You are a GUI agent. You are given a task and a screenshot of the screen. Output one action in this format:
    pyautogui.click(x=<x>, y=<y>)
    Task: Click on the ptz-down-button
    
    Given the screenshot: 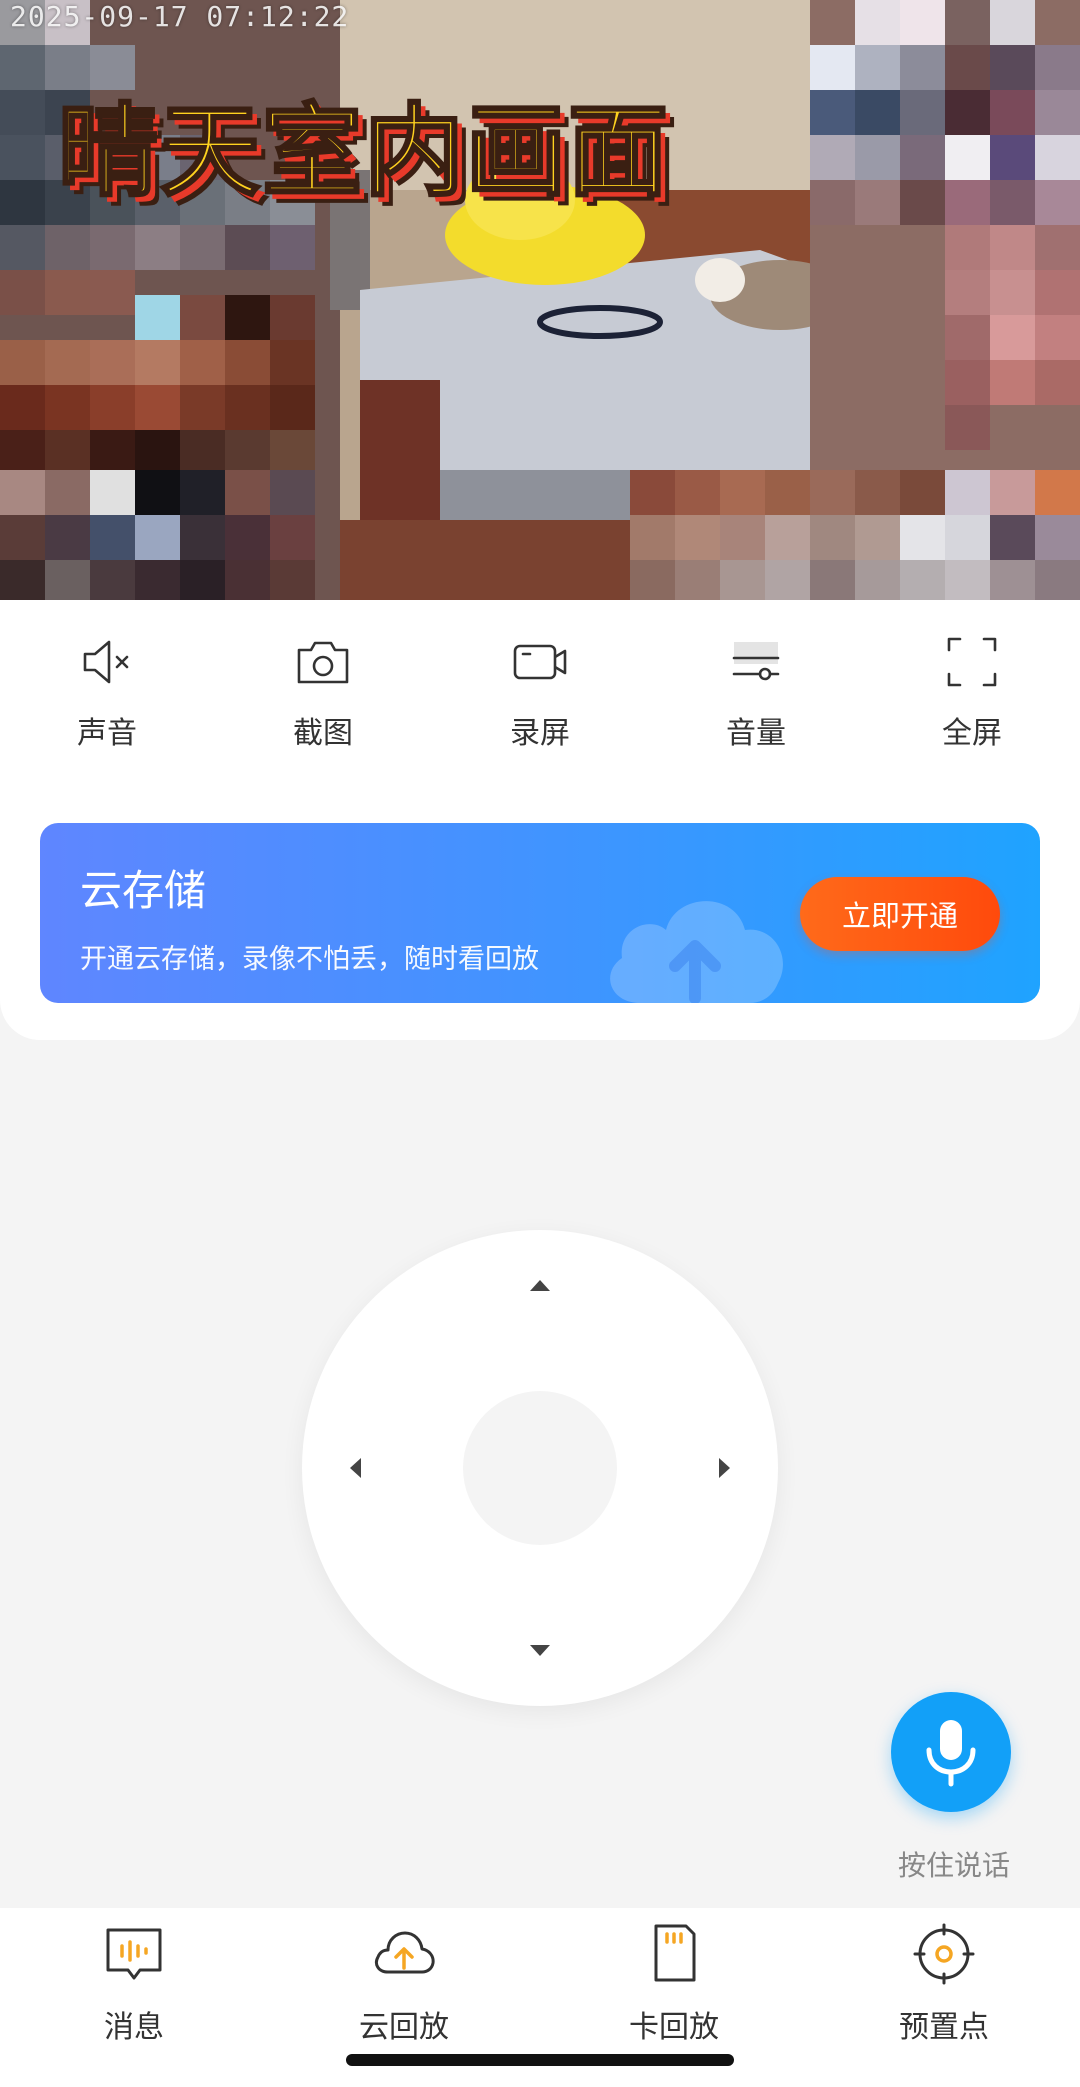 What is the action you would take?
    pyautogui.click(x=540, y=1651)
    